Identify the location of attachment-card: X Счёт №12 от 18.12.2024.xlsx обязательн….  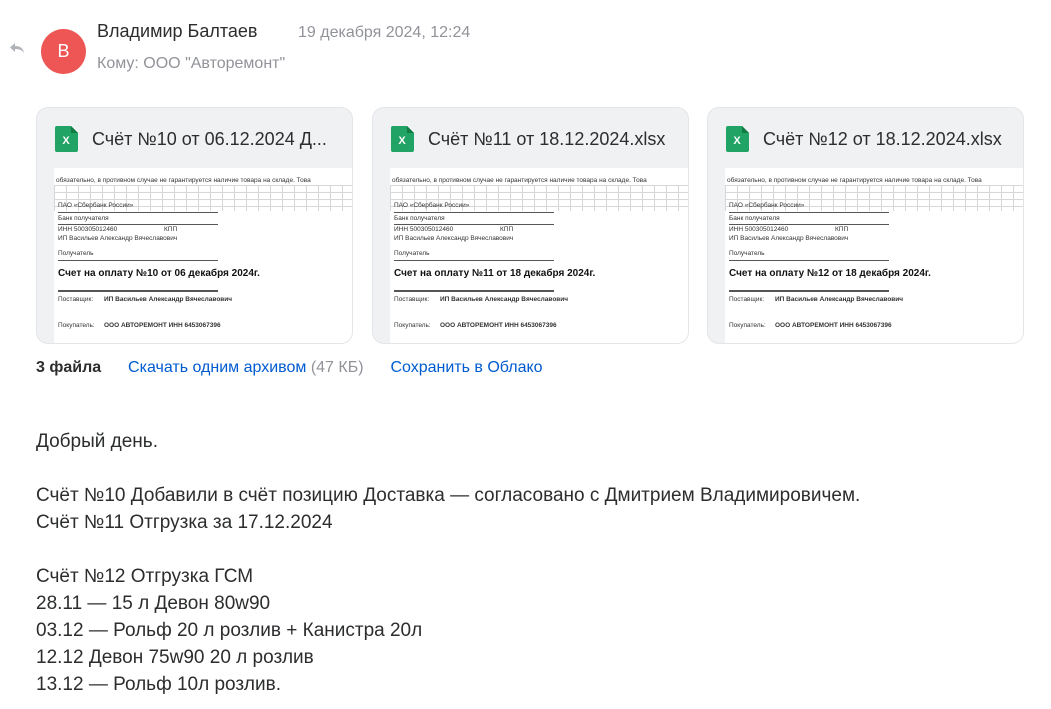
(865, 225).